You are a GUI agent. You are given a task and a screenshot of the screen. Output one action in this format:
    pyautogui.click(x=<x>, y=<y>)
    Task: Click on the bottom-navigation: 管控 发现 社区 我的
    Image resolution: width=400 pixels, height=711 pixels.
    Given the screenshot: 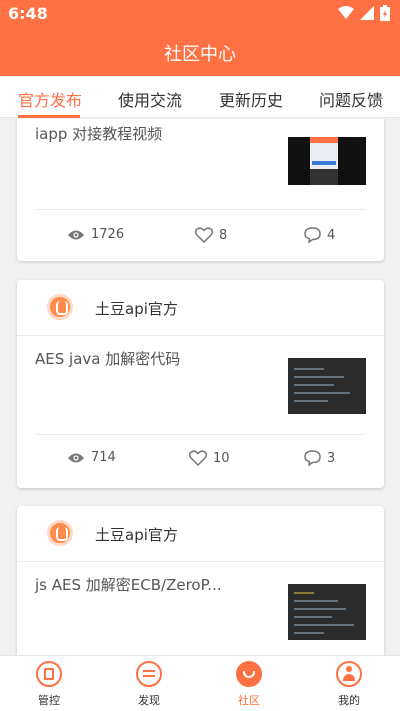 What is the action you would take?
    pyautogui.click(x=200, y=683)
    